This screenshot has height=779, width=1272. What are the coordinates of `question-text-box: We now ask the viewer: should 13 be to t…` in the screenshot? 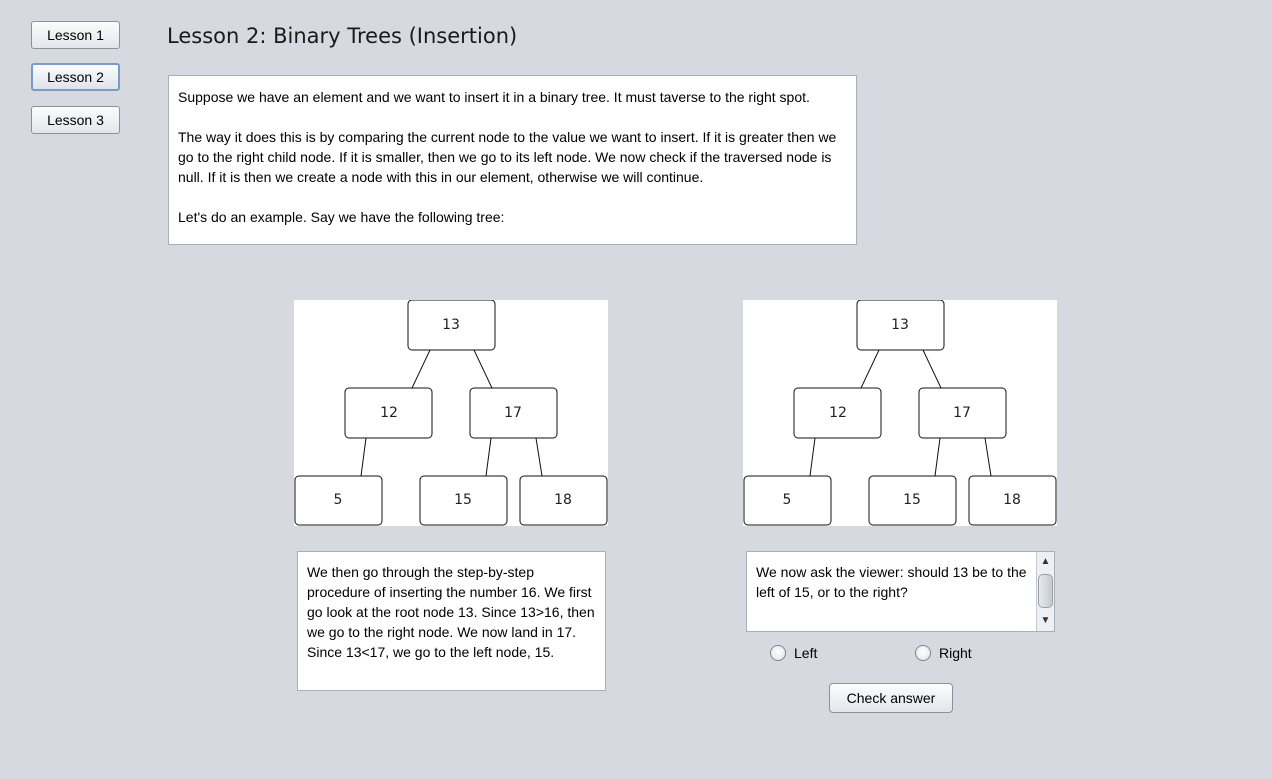 It's located at (900, 591).